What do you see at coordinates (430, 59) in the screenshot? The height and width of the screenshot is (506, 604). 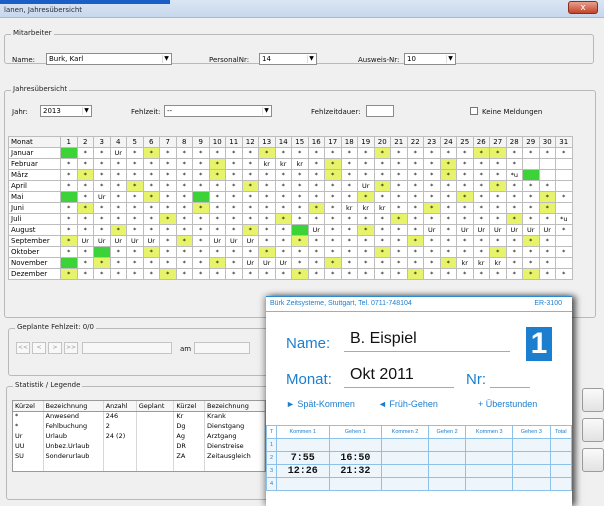 I see `ausweisnr-select: 10 ▼` at bounding box center [430, 59].